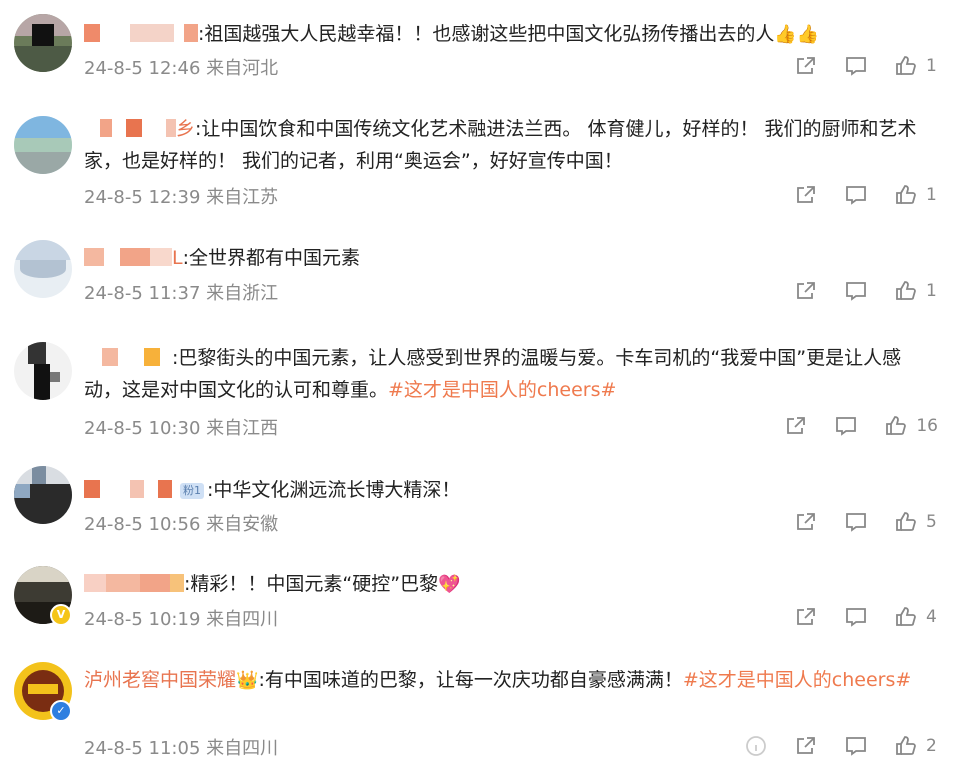  I want to click on crown-emoji: 👑, so click(247, 680).